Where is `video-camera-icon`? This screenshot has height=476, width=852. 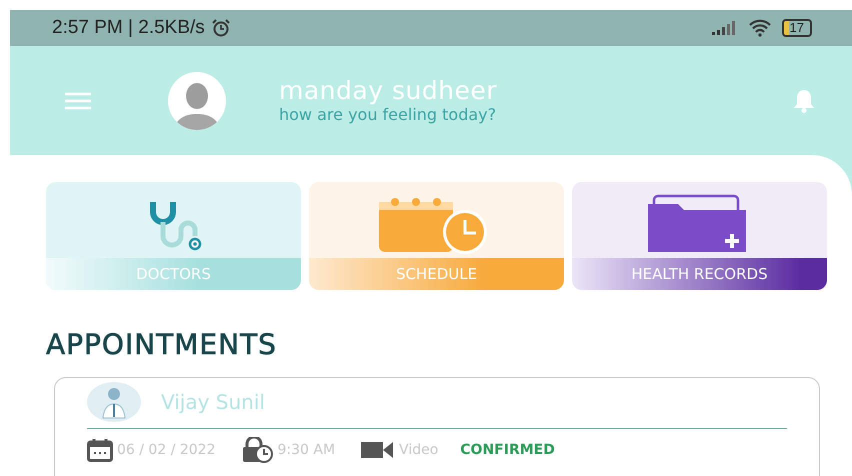 video-camera-icon is located at coordinates (377, 450).